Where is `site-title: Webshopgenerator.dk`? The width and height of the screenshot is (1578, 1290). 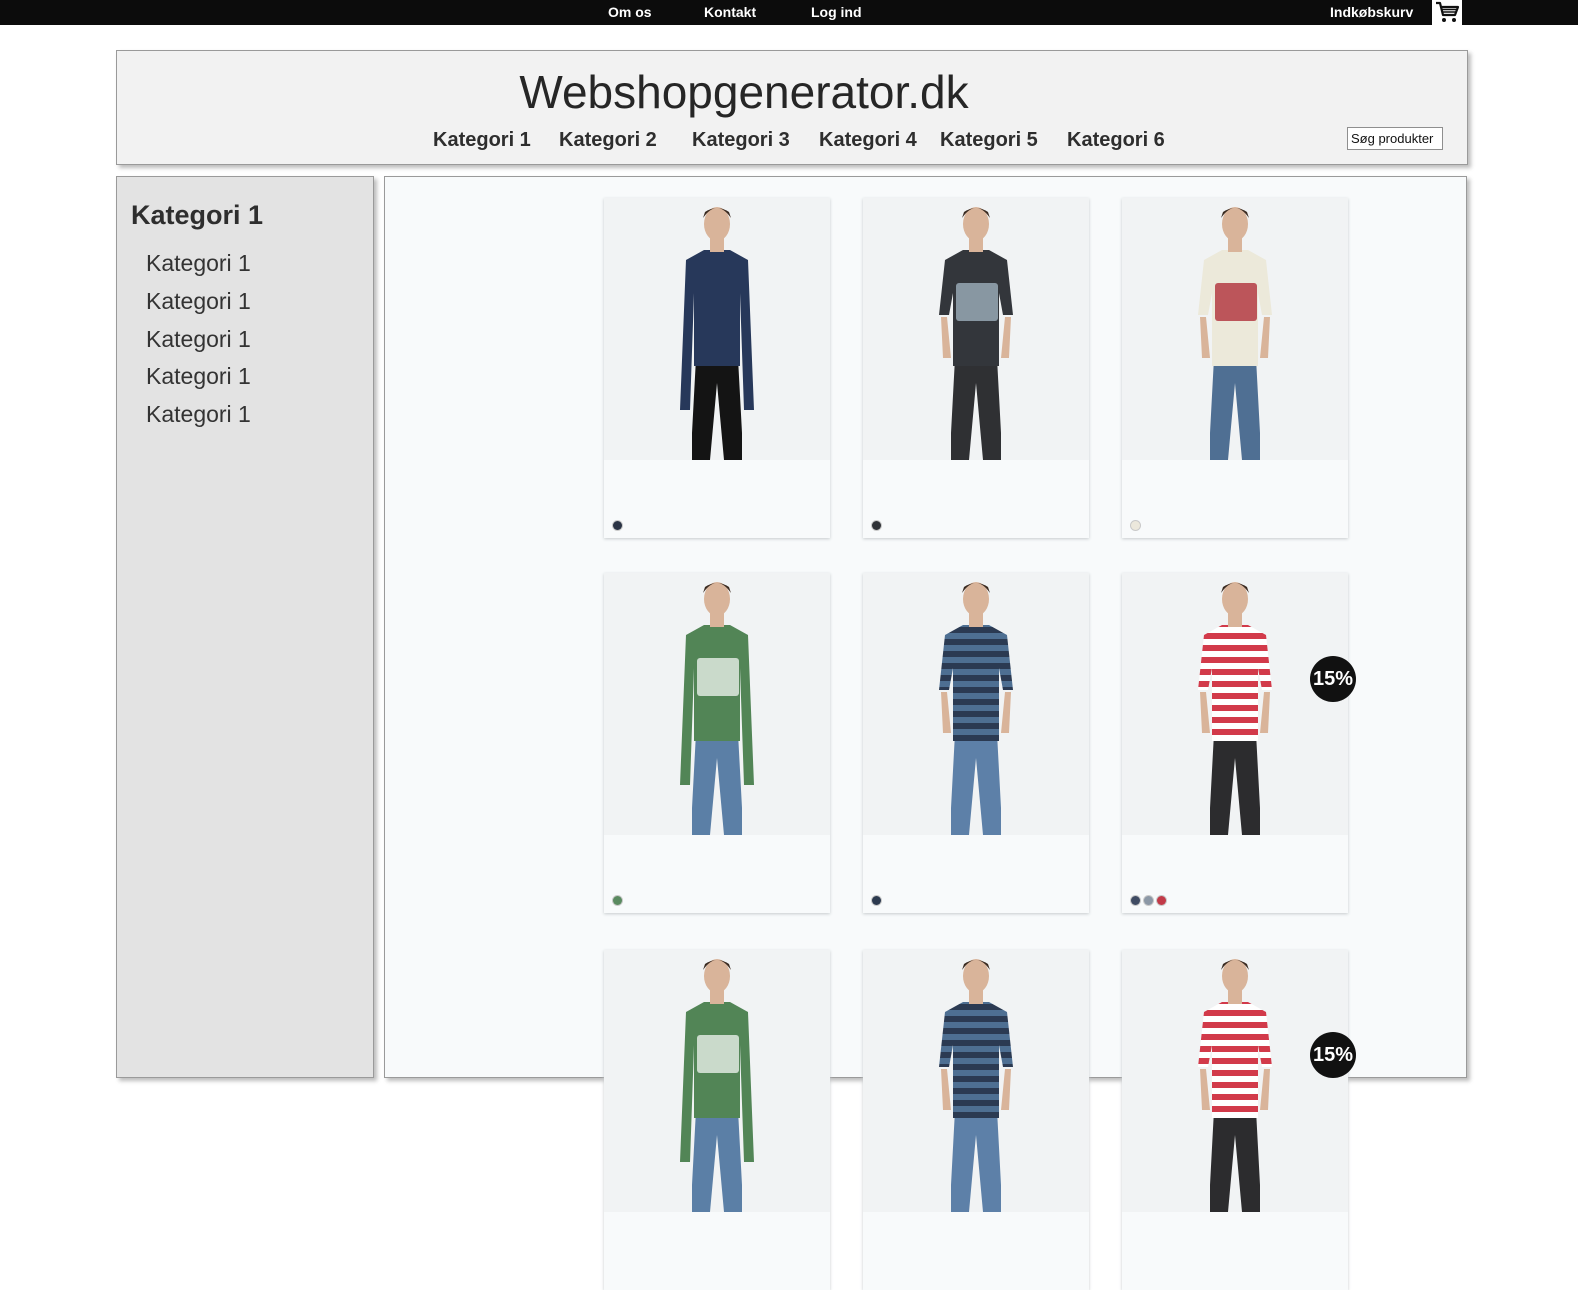
site-title: Webshopgenerator.dk is located at coordinates (744, 92).